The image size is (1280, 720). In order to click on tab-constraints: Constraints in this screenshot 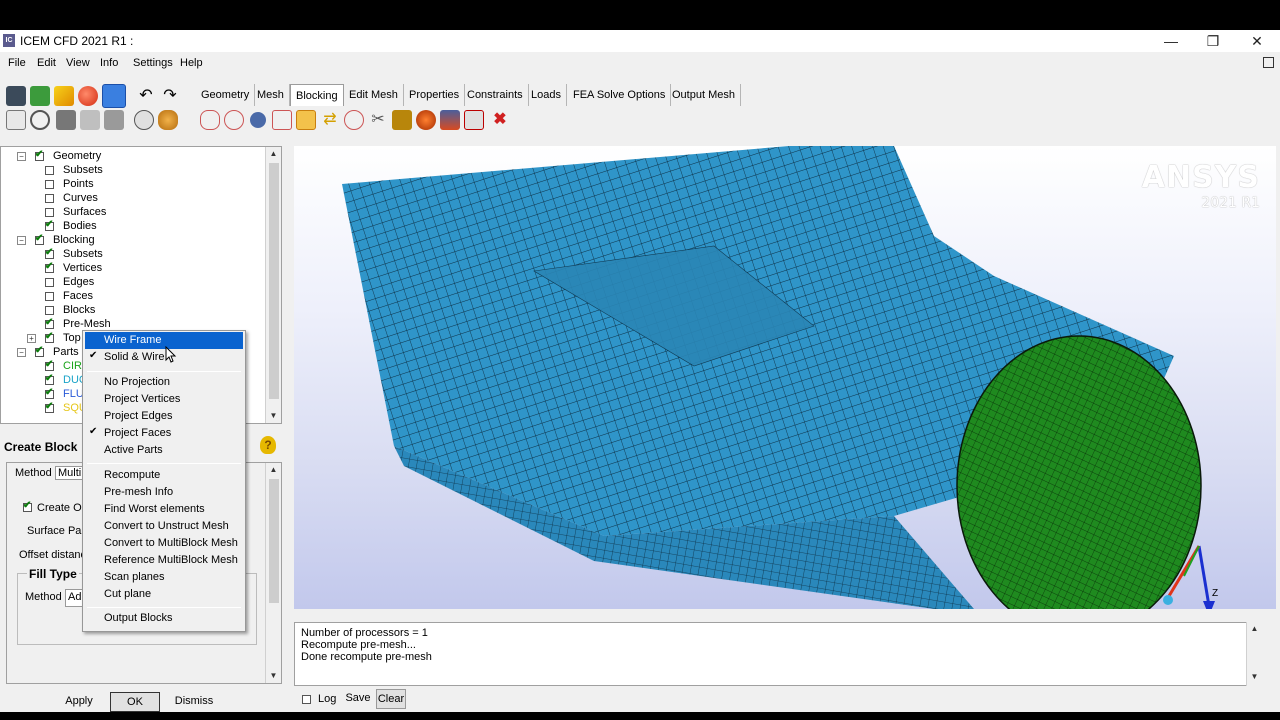, I will do `click(495, 95)`.